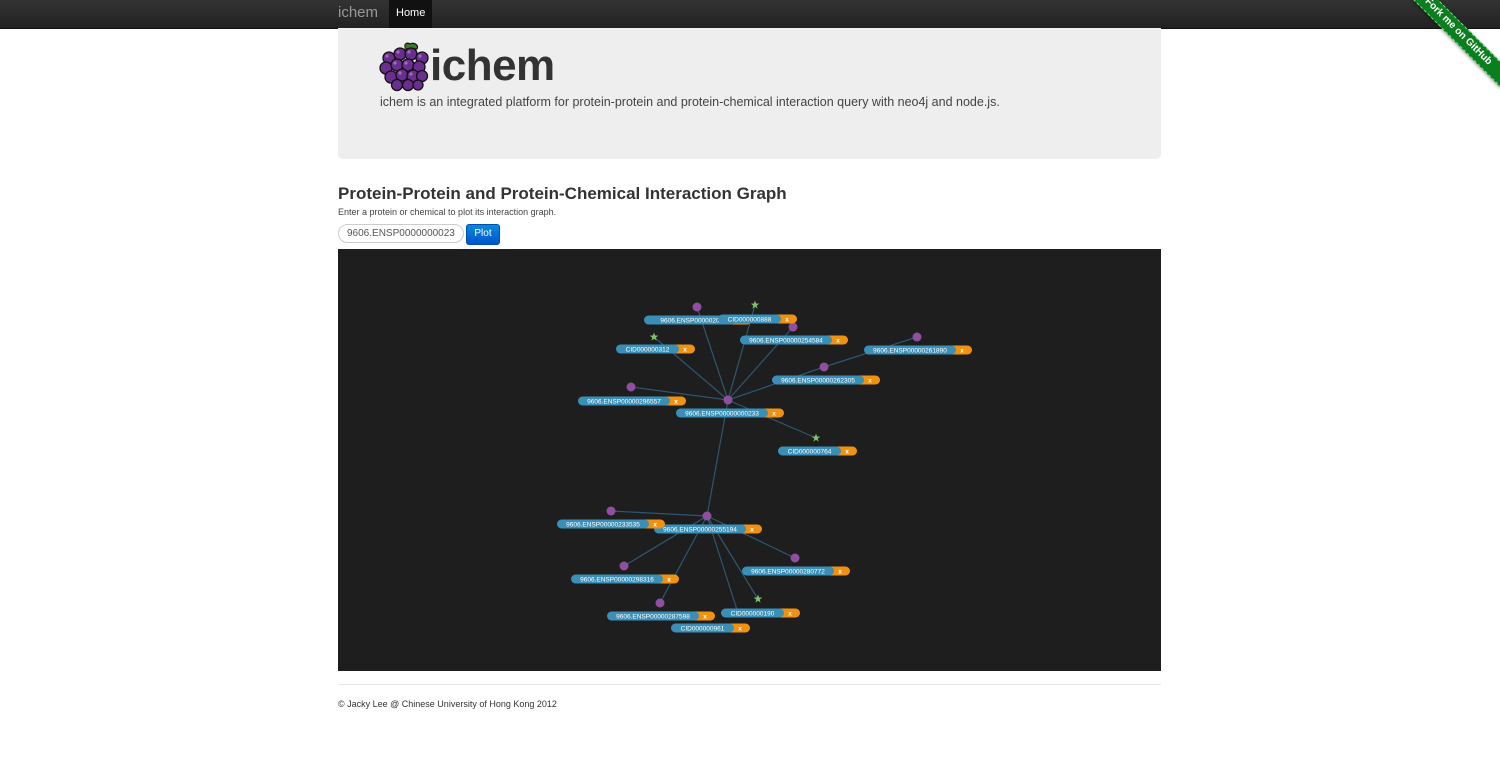  What do you see at coordinates (401, 233) in the screenshot?
I see `search-input` at bounding box center [401, 233].